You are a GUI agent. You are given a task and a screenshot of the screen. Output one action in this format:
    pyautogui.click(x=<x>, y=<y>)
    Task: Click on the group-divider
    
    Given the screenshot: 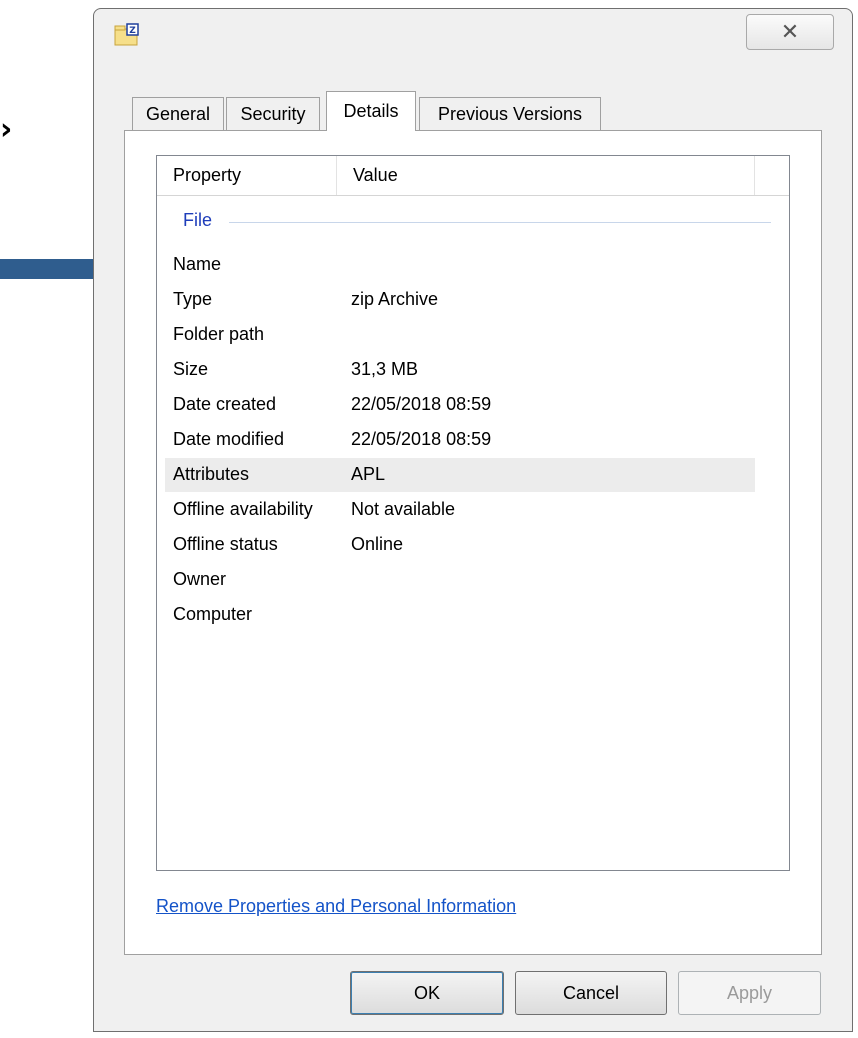 What is the action you would take?
    pyautogui.click(x=500, y=222)
    